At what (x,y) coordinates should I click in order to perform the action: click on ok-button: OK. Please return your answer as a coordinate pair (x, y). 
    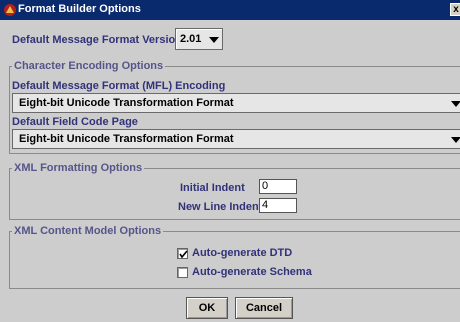
    Looking at the image, I should click on (207, 308).